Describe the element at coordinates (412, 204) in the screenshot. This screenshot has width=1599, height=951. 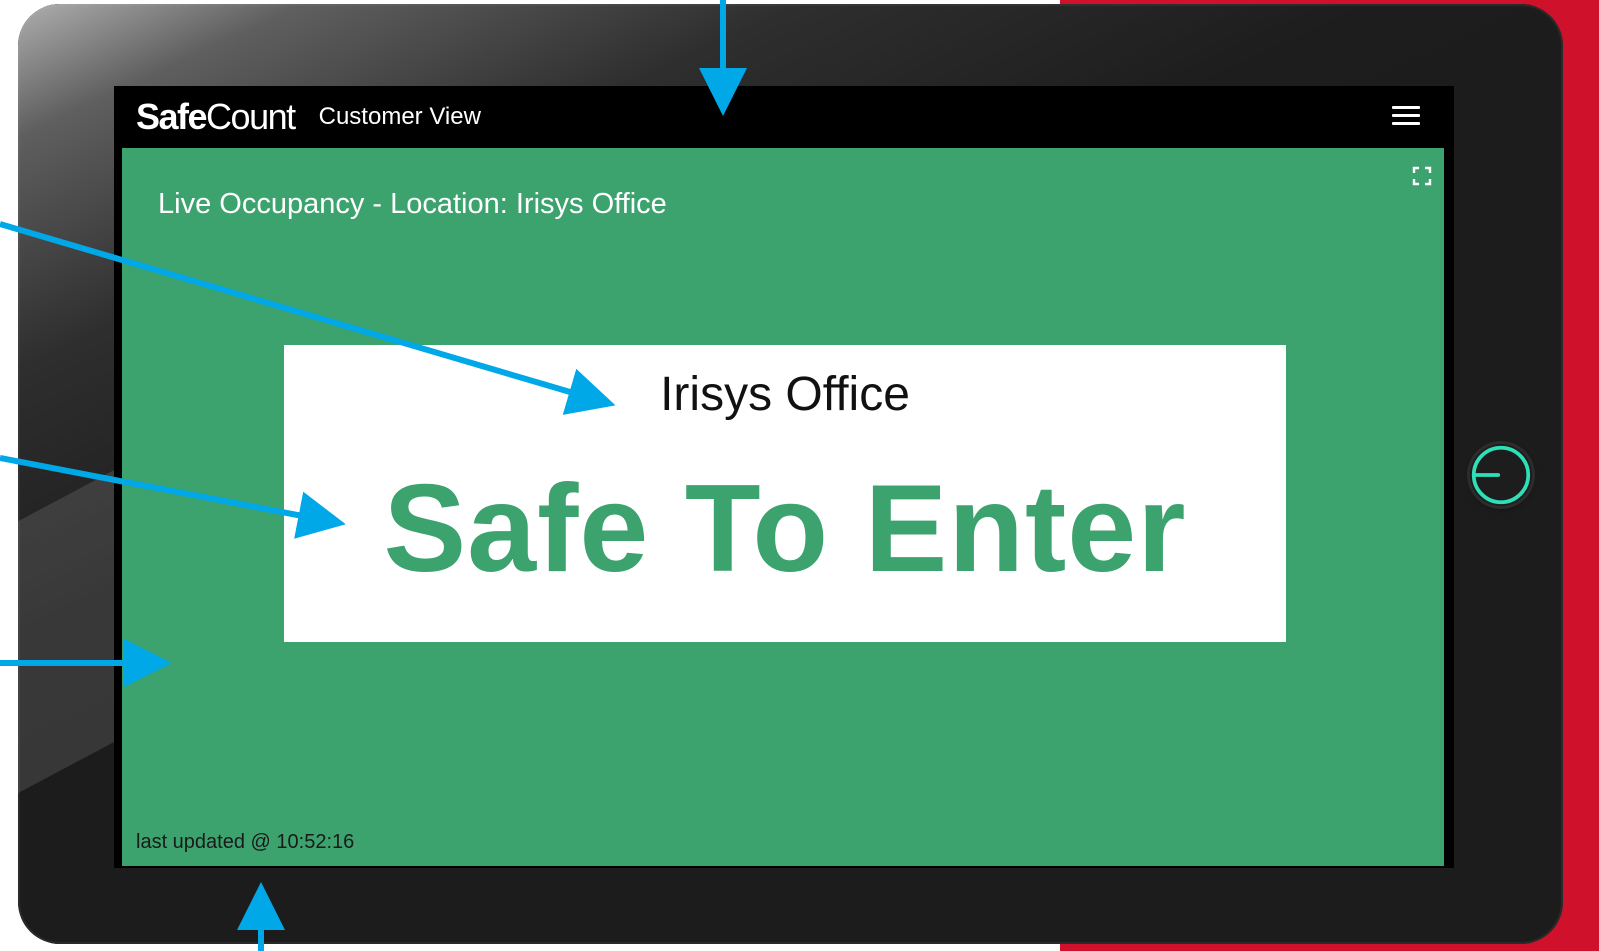
I see `page-title: Live Occupancy - Location: Irisys Office` at that location.